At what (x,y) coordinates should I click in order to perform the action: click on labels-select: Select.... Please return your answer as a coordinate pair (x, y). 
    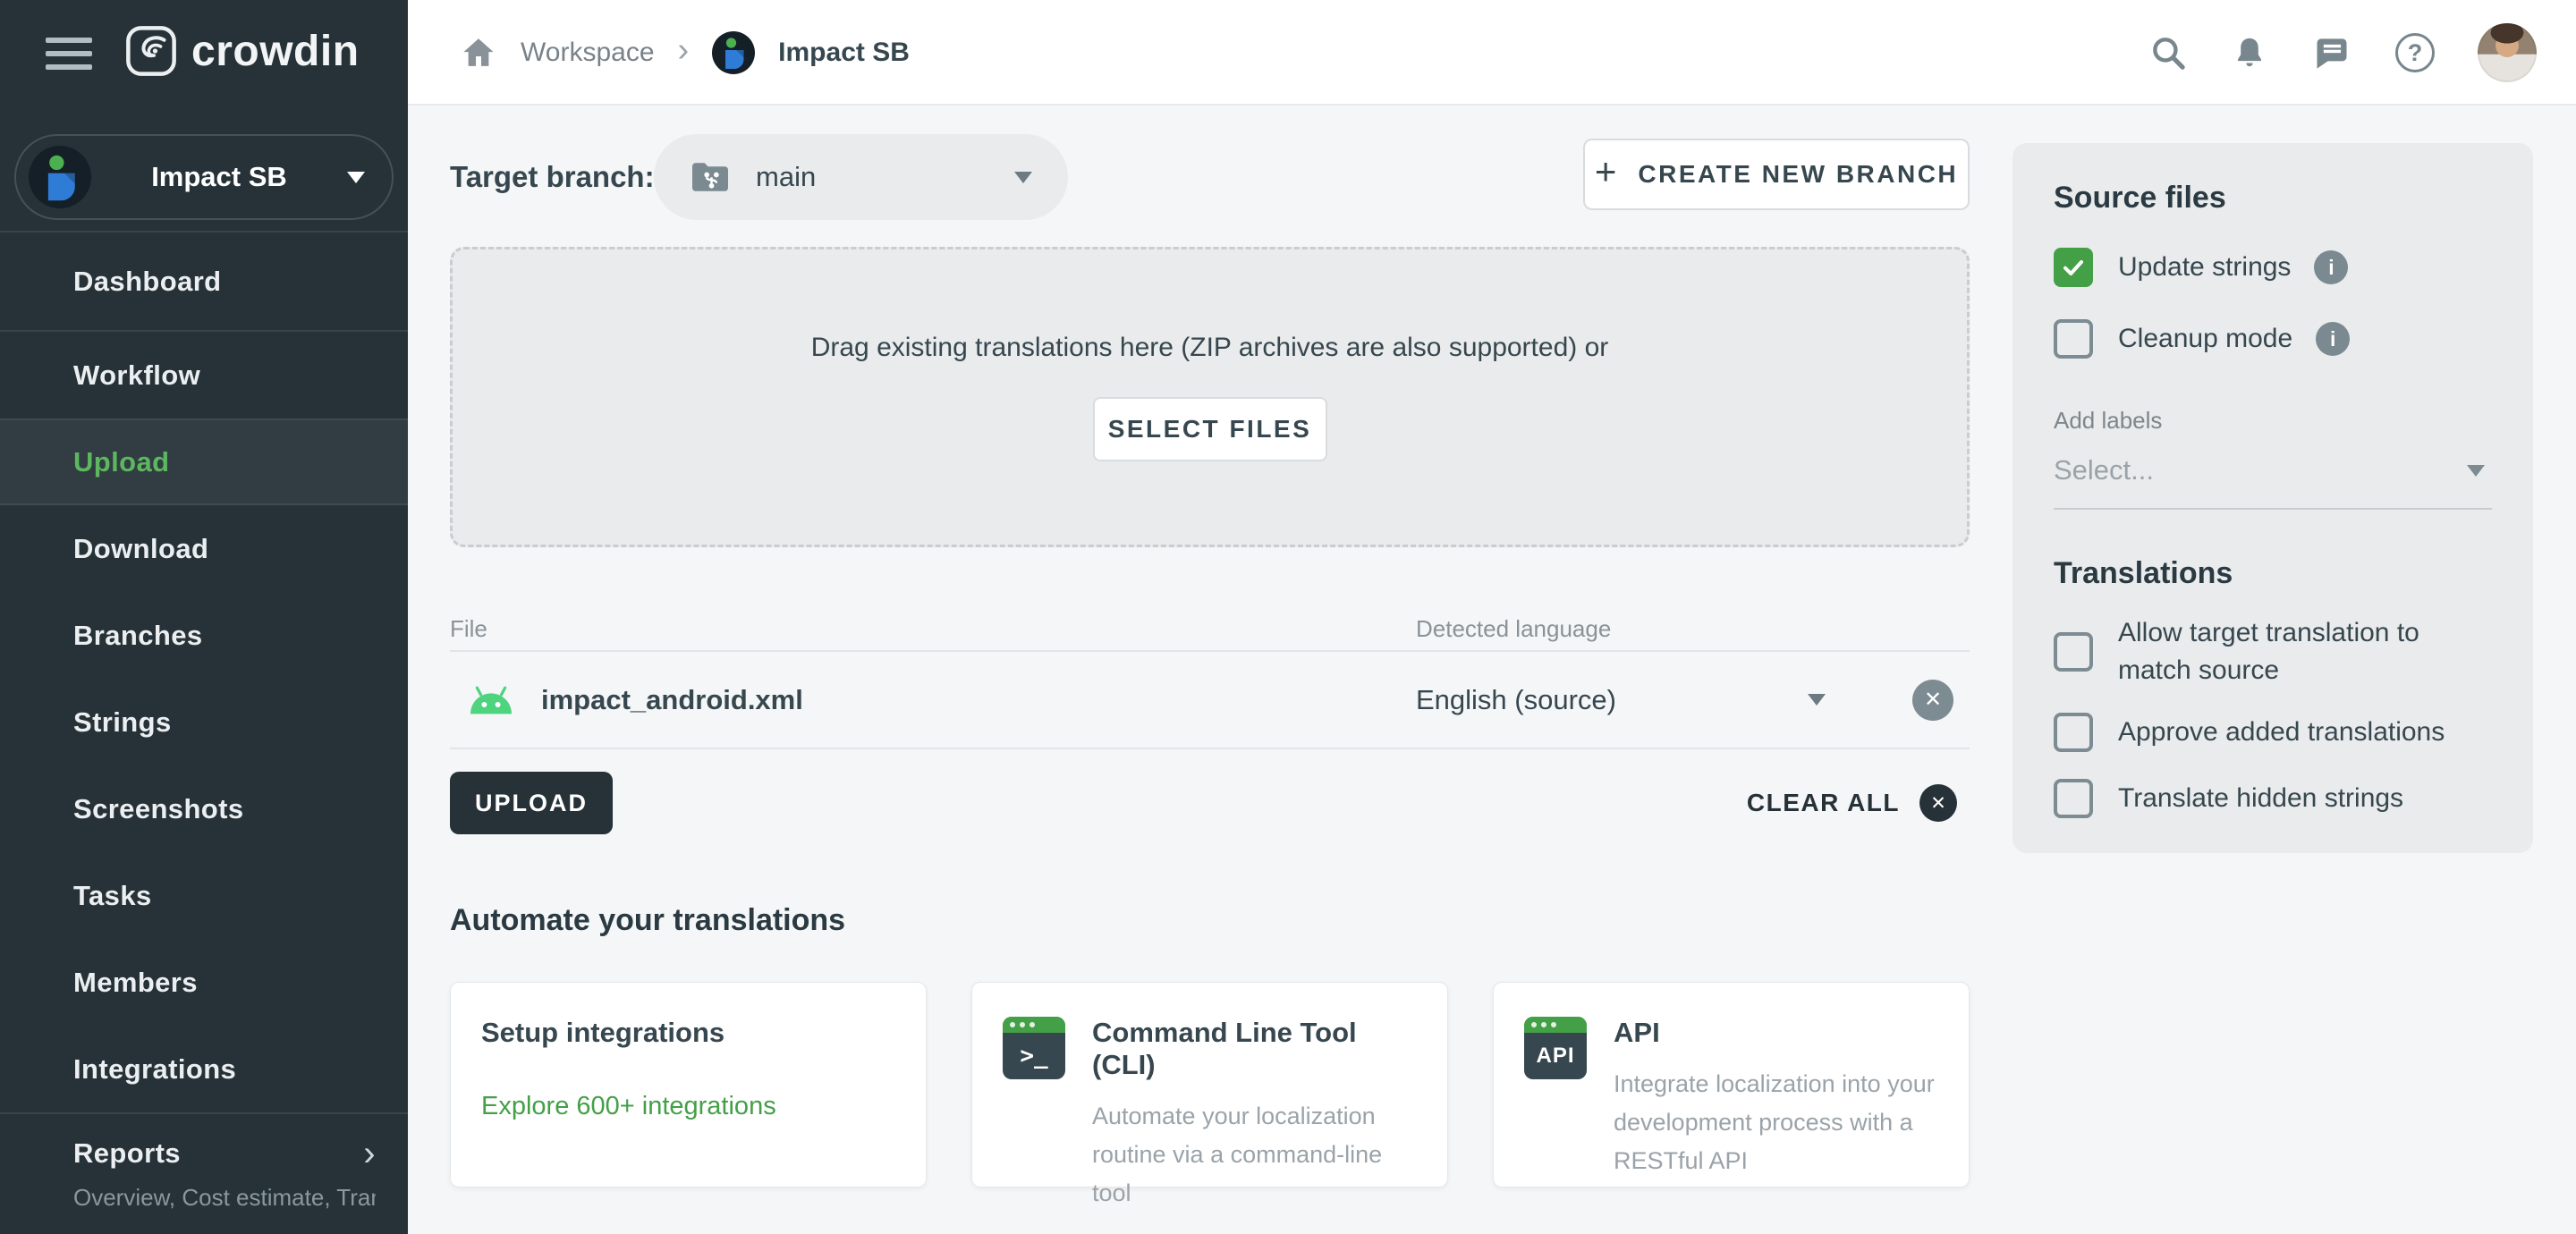
    Looking at the image, I should click on (2273, 482).